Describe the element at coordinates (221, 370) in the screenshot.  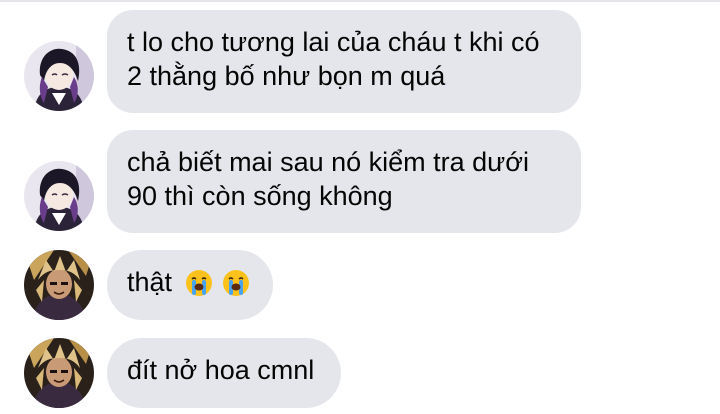
I see `message-text-line: đít nở hoa cmnl` at that location.